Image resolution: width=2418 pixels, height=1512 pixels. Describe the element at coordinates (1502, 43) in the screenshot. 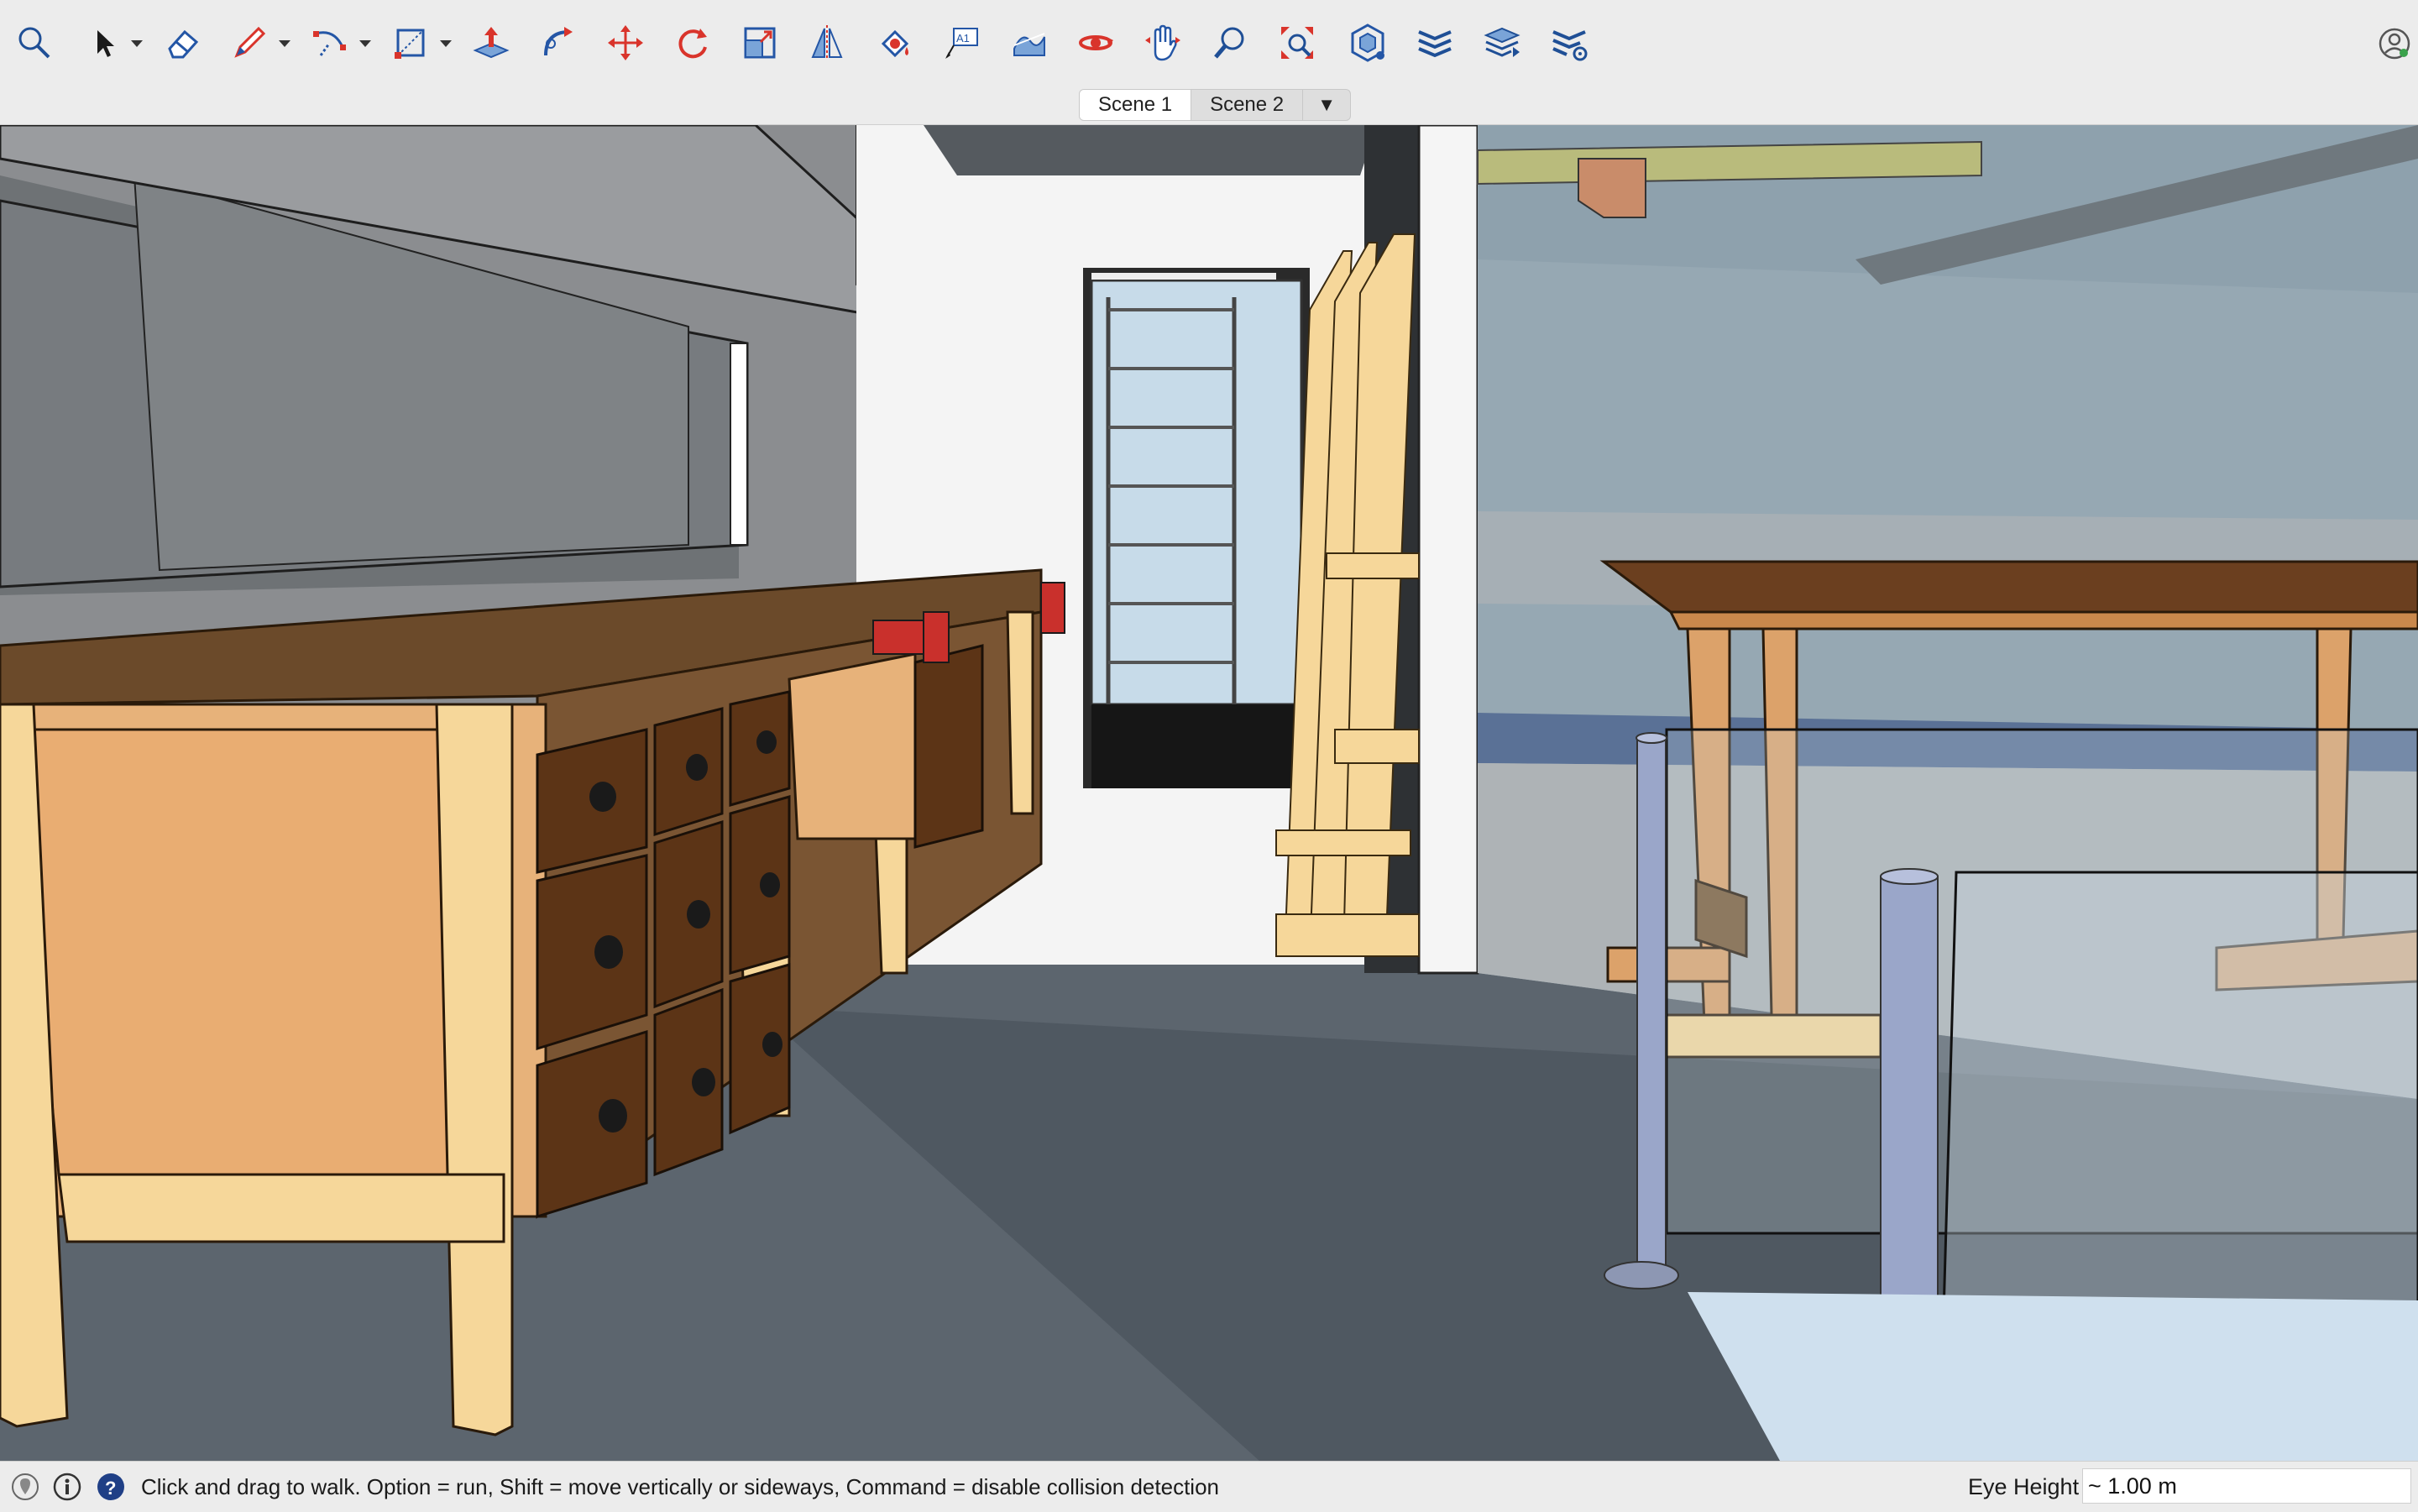

I see `scenes-icon` at that location.